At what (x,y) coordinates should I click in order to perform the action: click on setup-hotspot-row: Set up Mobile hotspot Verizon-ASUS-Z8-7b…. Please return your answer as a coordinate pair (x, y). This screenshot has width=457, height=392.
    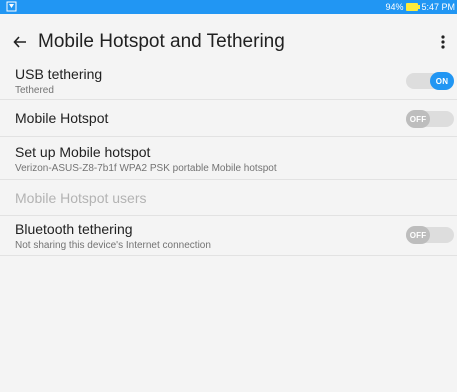
    Looking at the image, I should click on (228, 158).